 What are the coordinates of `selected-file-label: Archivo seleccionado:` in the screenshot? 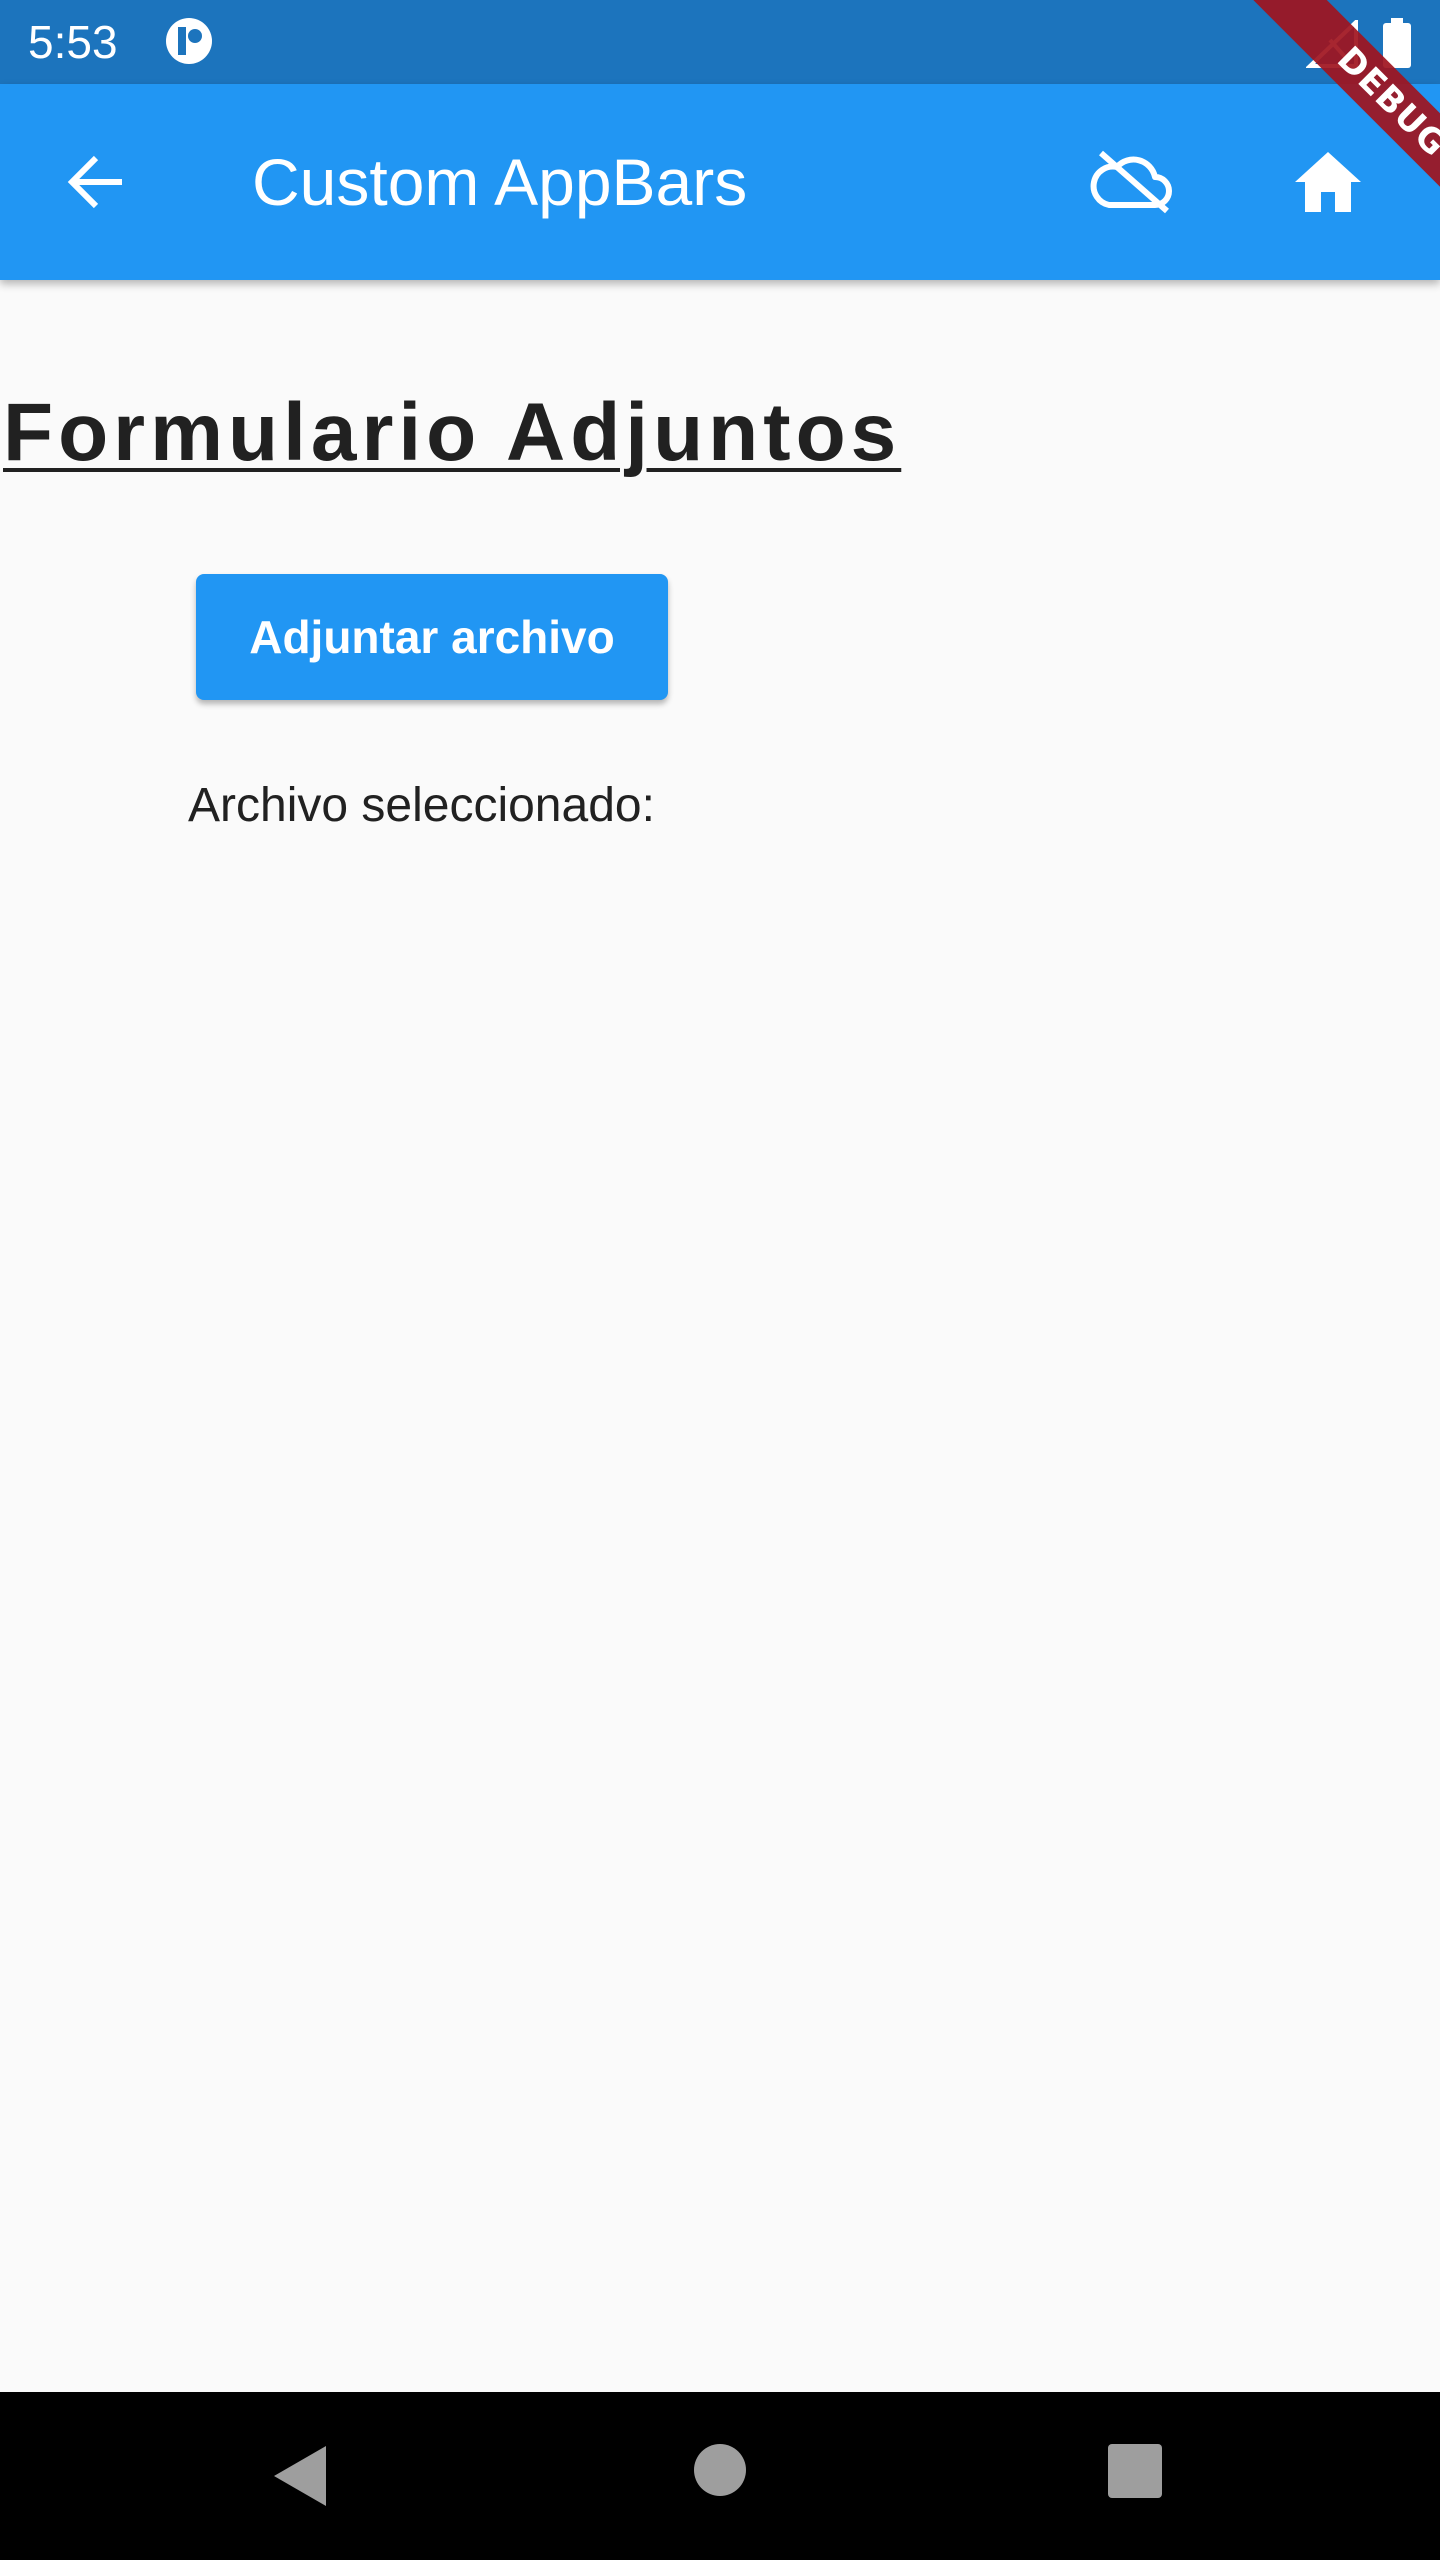 It's located at (421, 805).